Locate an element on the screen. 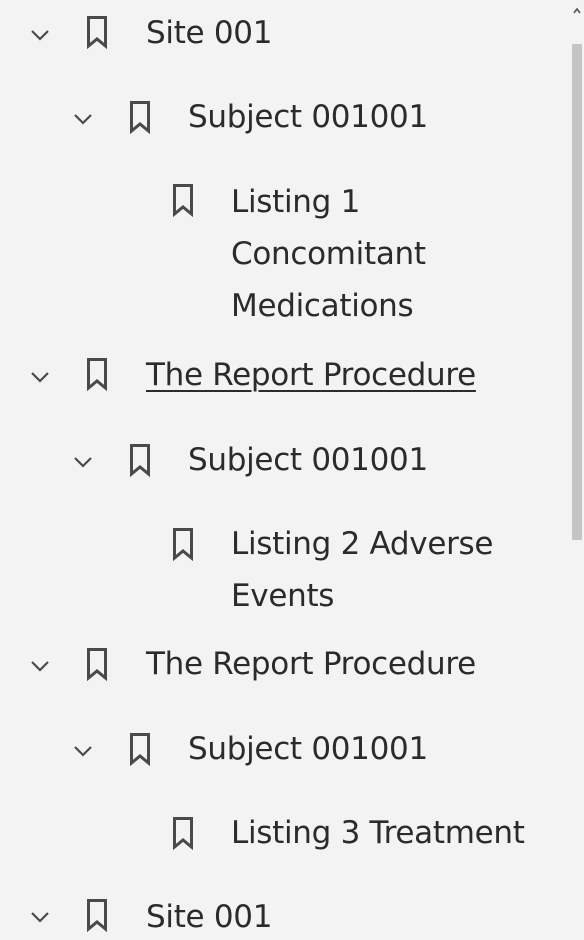  vertical-scrollbar is located at coordinates (577, 470).